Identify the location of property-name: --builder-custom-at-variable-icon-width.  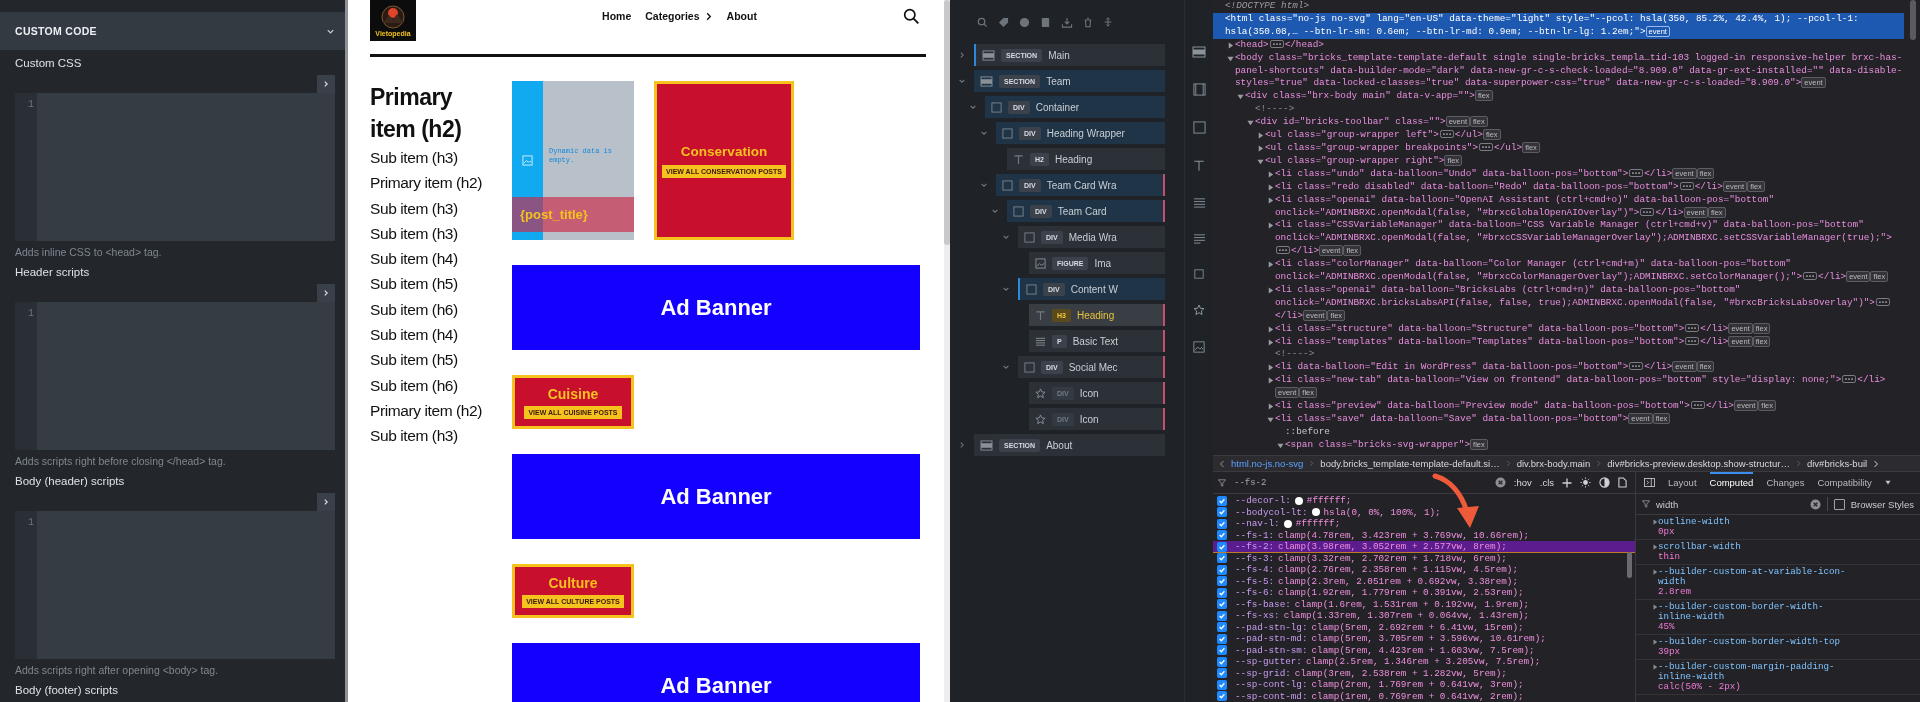
(1758, 577).